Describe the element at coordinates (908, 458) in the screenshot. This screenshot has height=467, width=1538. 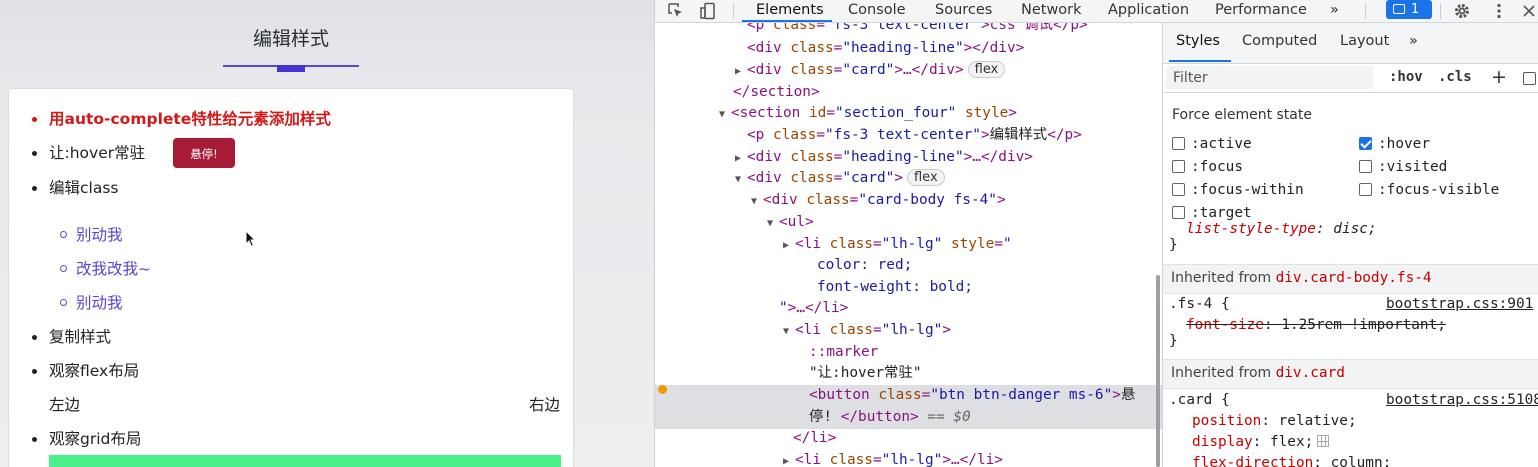
I see `dom-node: ▶ <li class="lh-lg">…</li>` at that location.